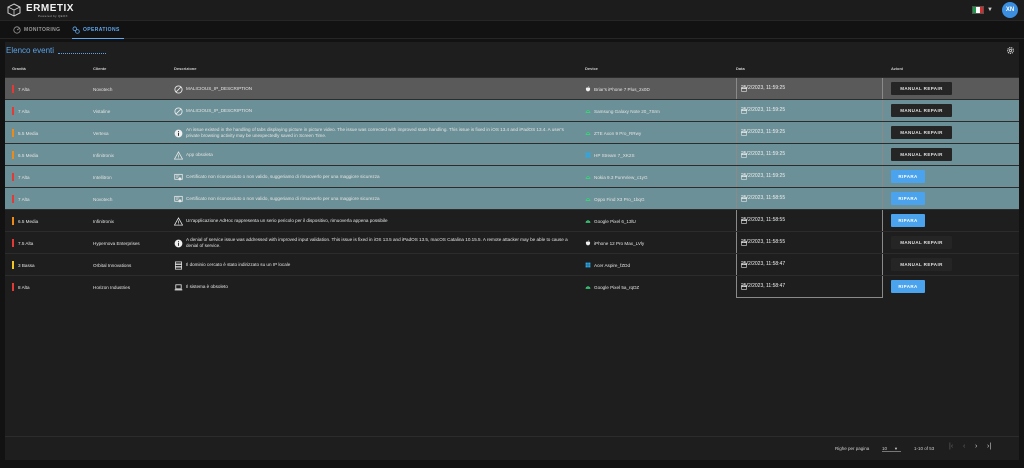 The width and height of the screenshot is (1024, 468). I want to click on device-name: ZTE Axon 9 Pro_RRwy, so click(618, 133).